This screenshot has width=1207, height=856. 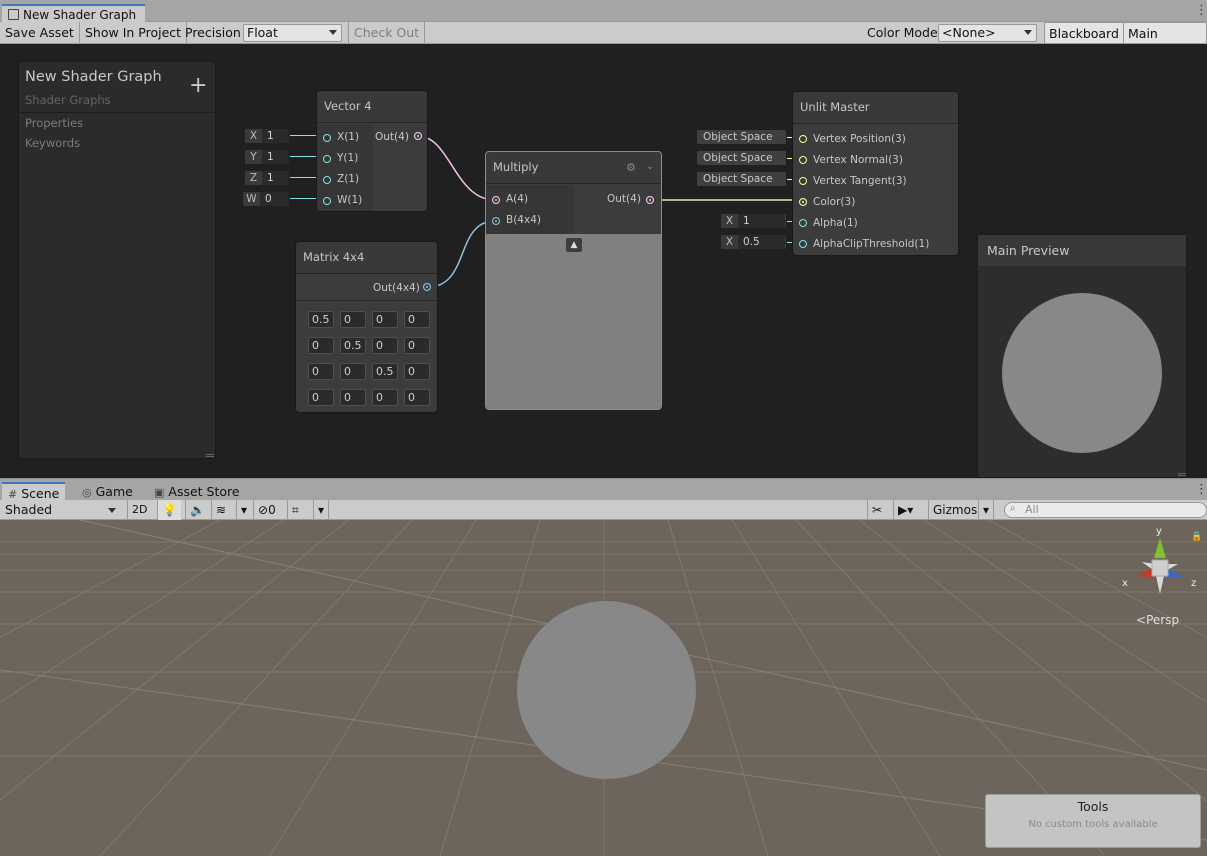 I want to click on tab-new-shader-graph: New Shader Graph, so click(x=73, y=13).